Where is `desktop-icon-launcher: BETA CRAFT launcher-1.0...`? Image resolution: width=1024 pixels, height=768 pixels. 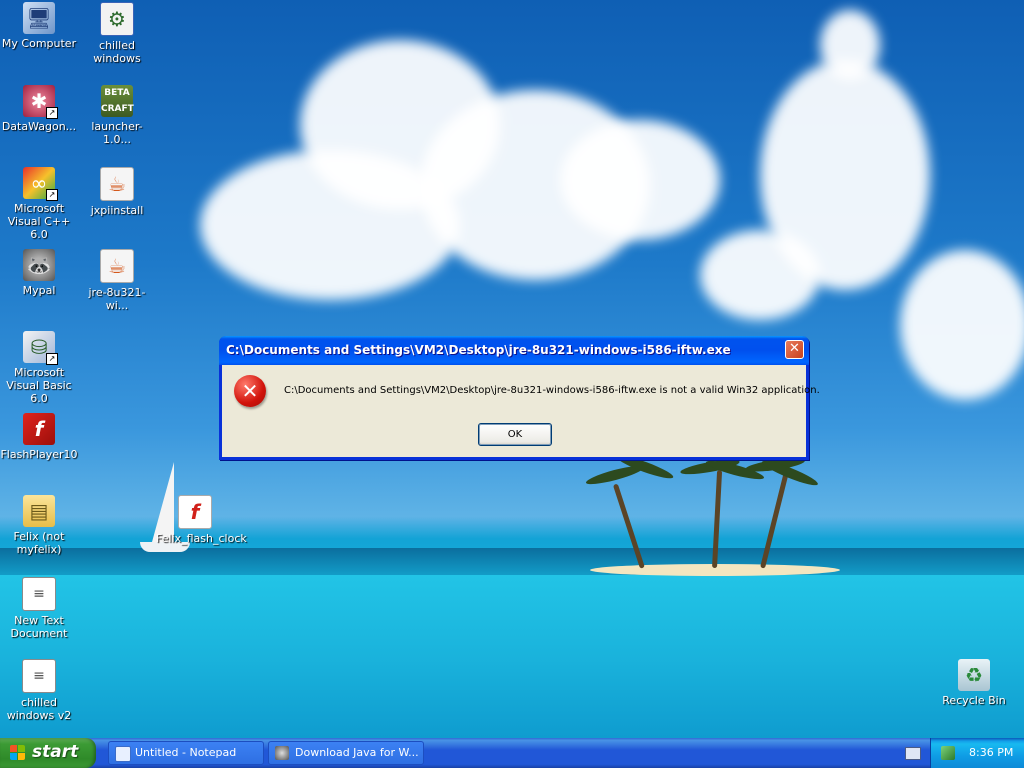
desktop-icon-launcher: BETA CRAFT launcher-1.0... is located at coordinates (117, 115).